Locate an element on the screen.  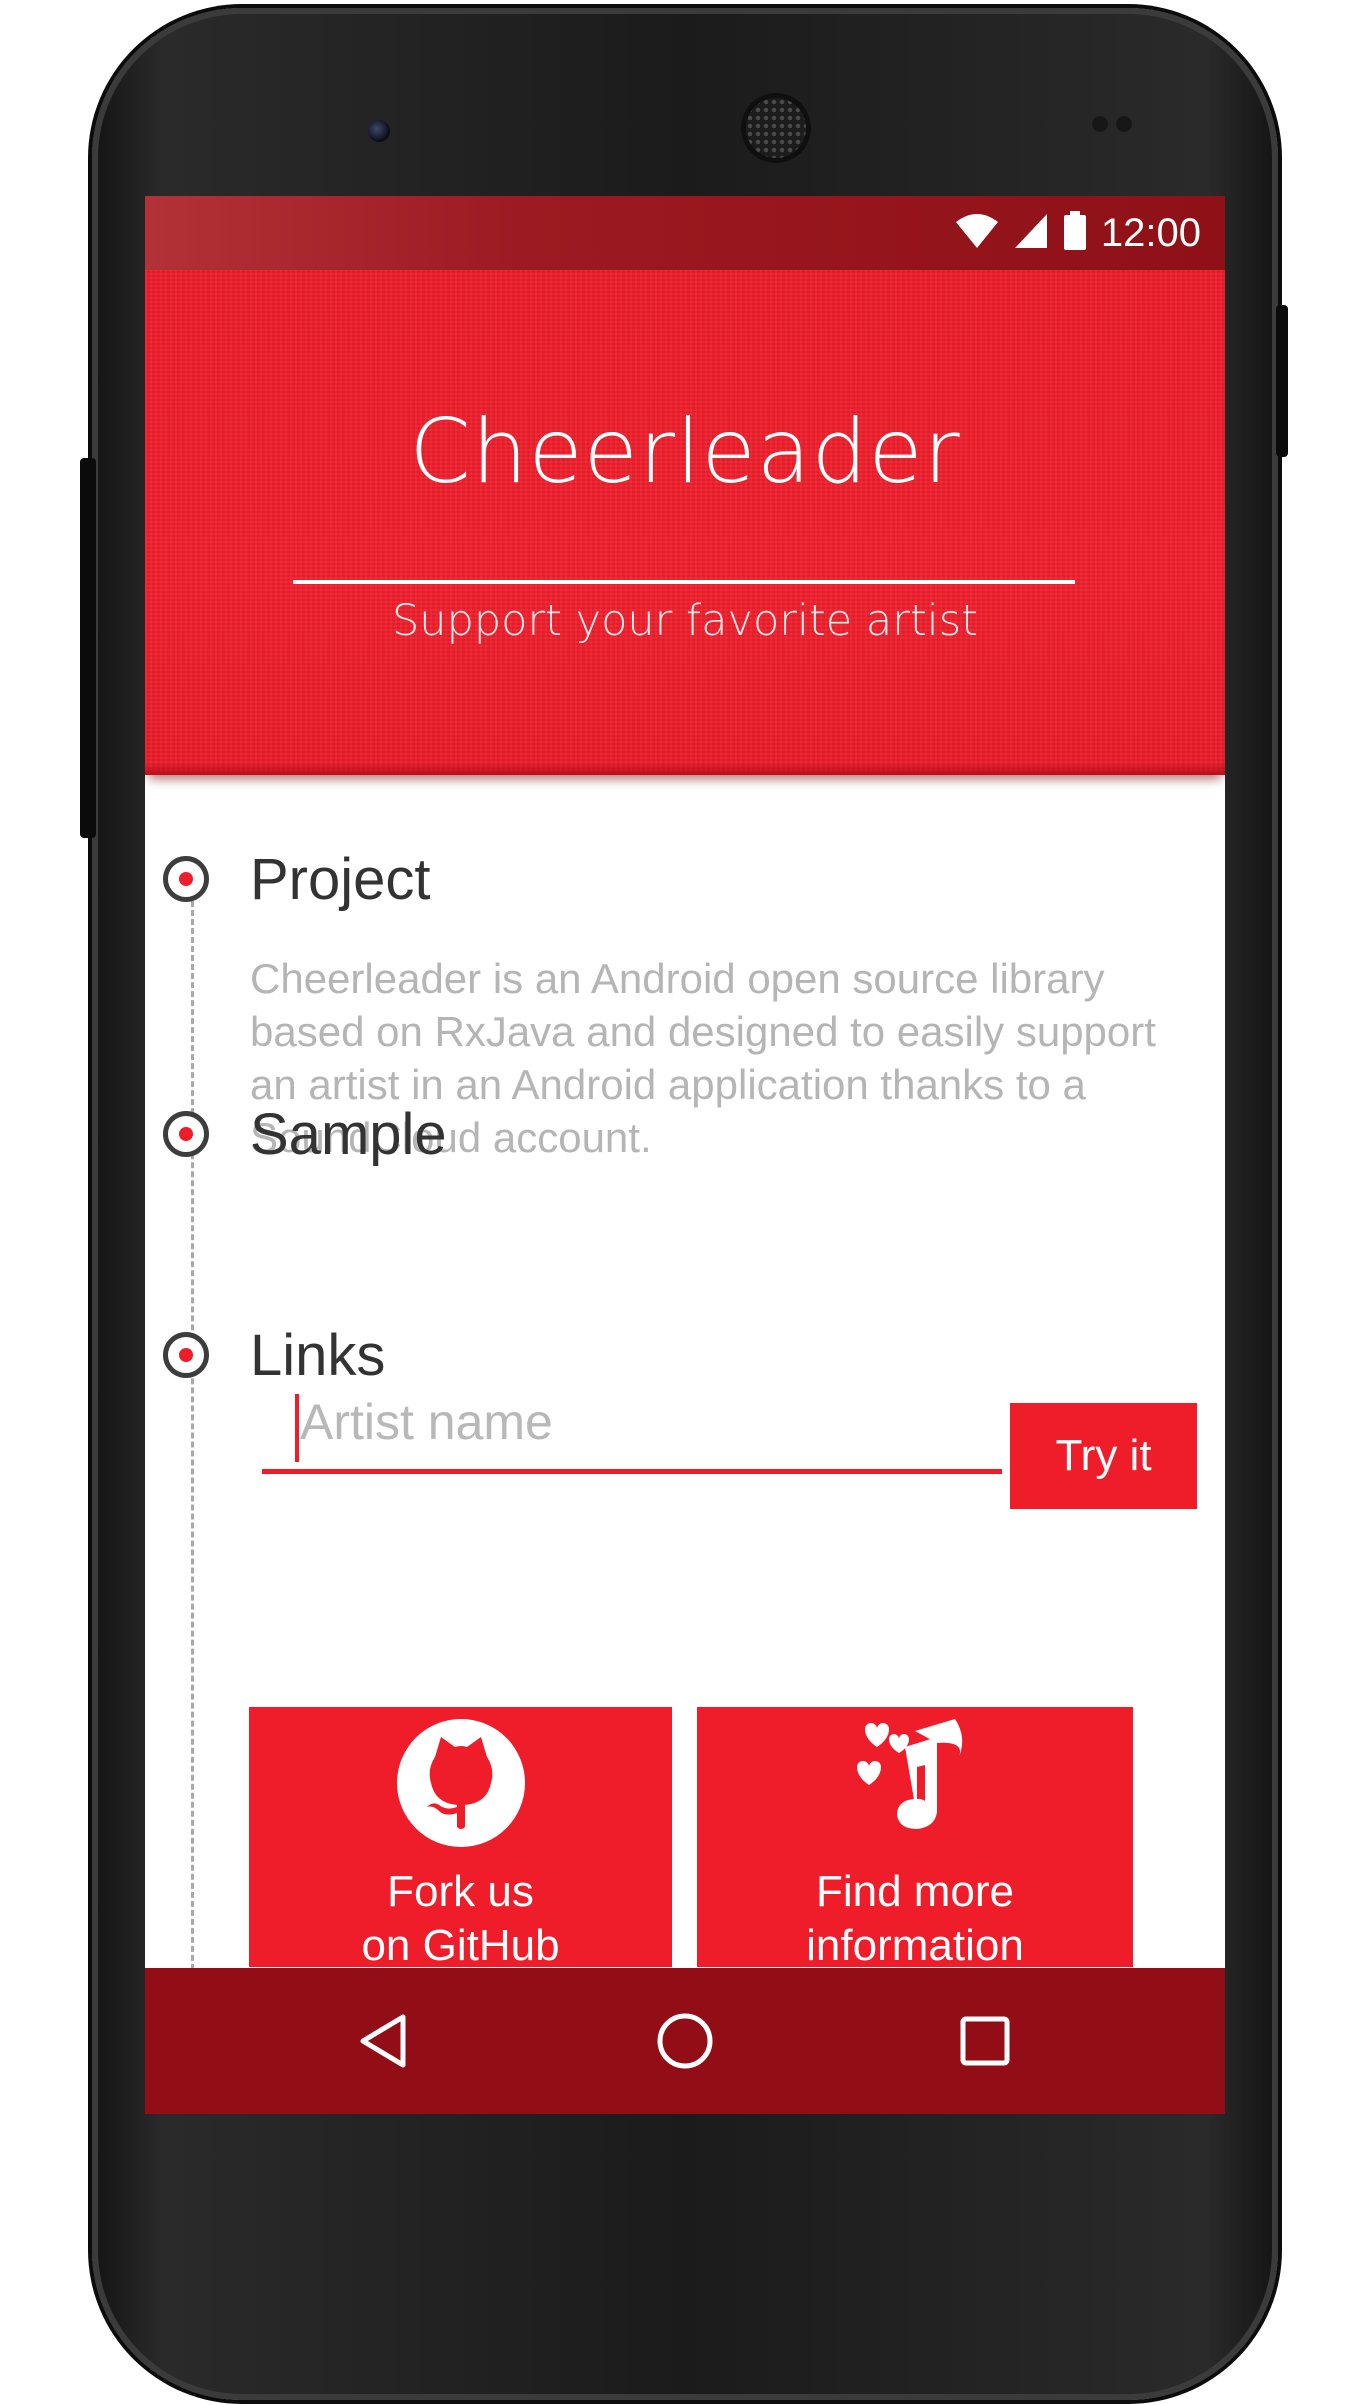
earpiece-speaker is located at coordinates (776, 128).